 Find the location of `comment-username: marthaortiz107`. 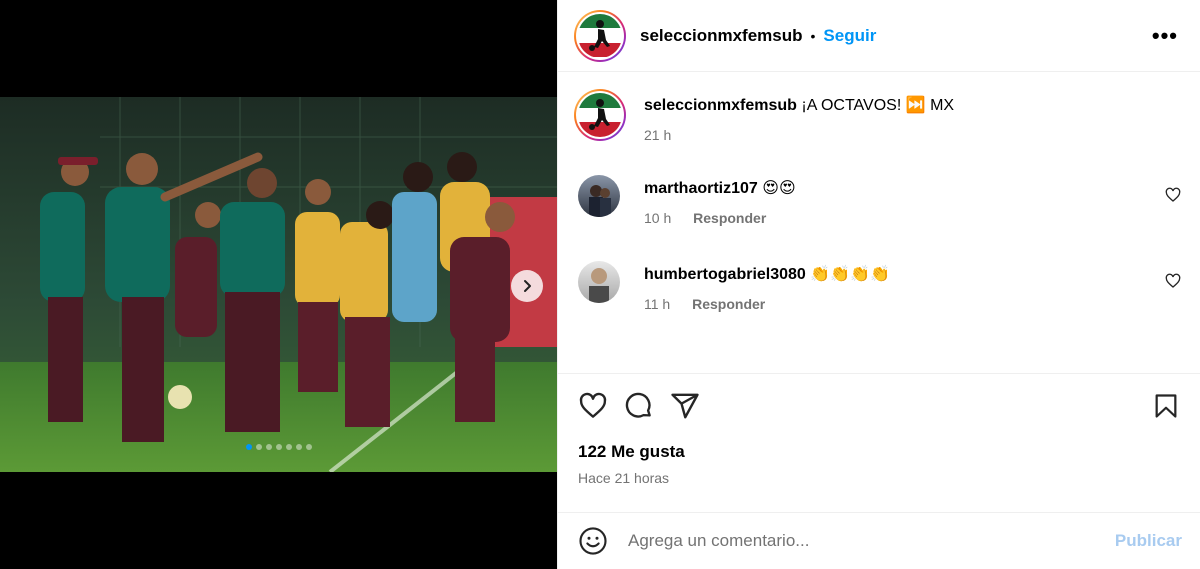

comment-username: marthaortiz107 is located at coordinates (701, 188).